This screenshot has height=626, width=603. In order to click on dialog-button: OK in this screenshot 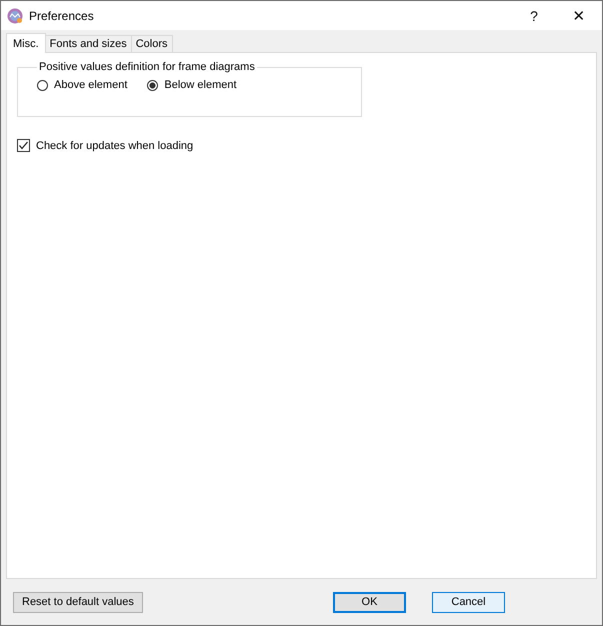, I will do `click(369, 602)`.